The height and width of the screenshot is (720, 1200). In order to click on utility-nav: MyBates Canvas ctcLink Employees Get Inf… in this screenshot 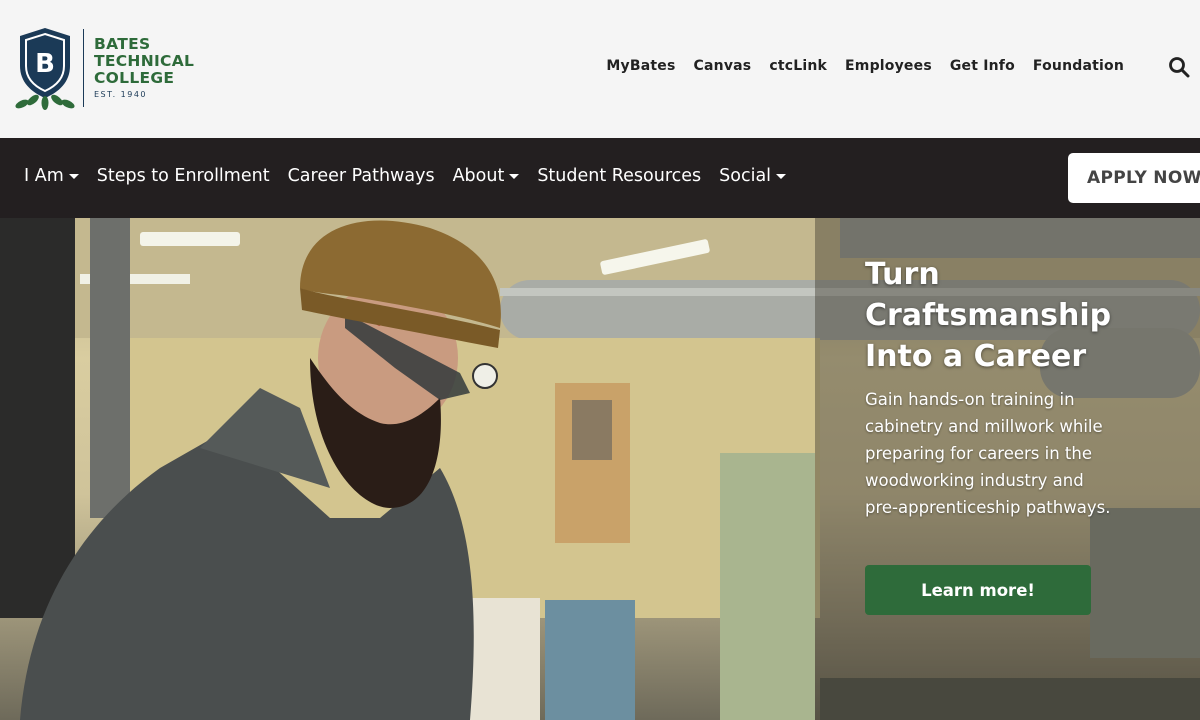, I will do `click(856, 66)`.